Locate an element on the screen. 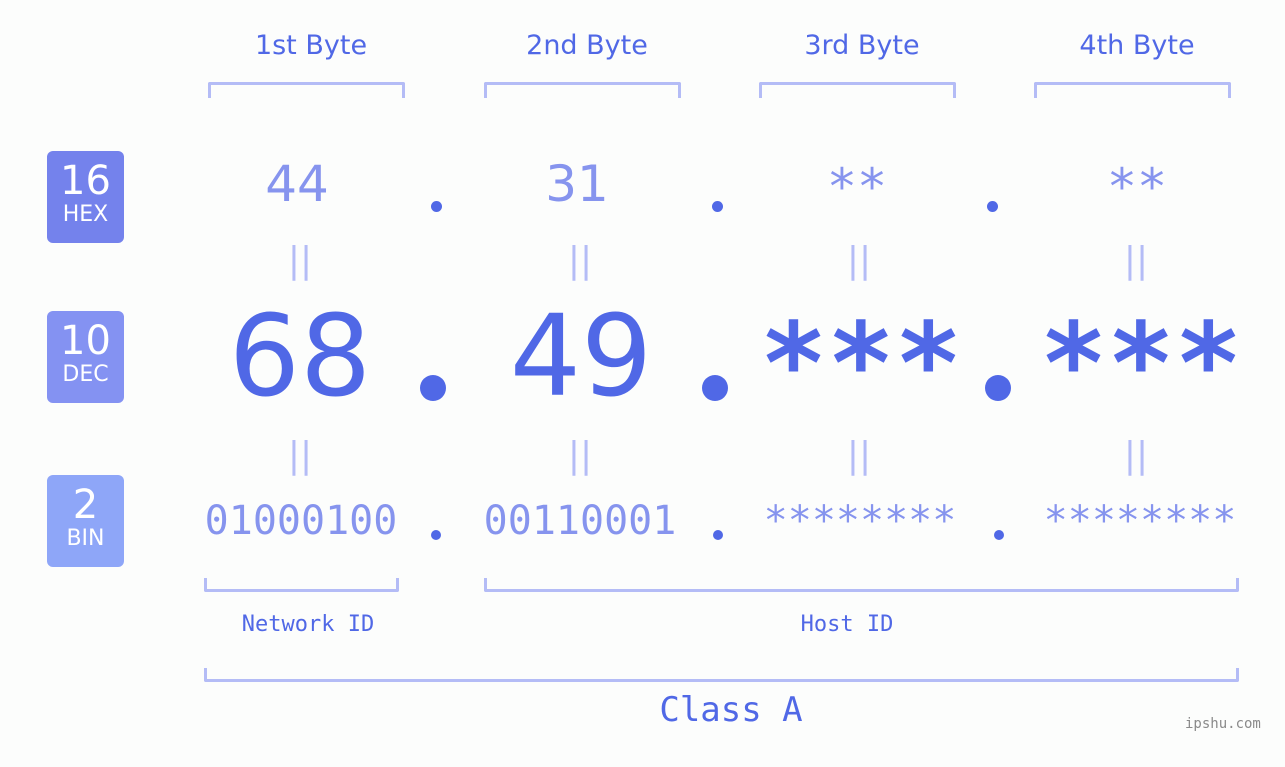 This screenshot has width=1285, height=767. bin-byte-2: 00110001 is located at coordinates (580, 521).